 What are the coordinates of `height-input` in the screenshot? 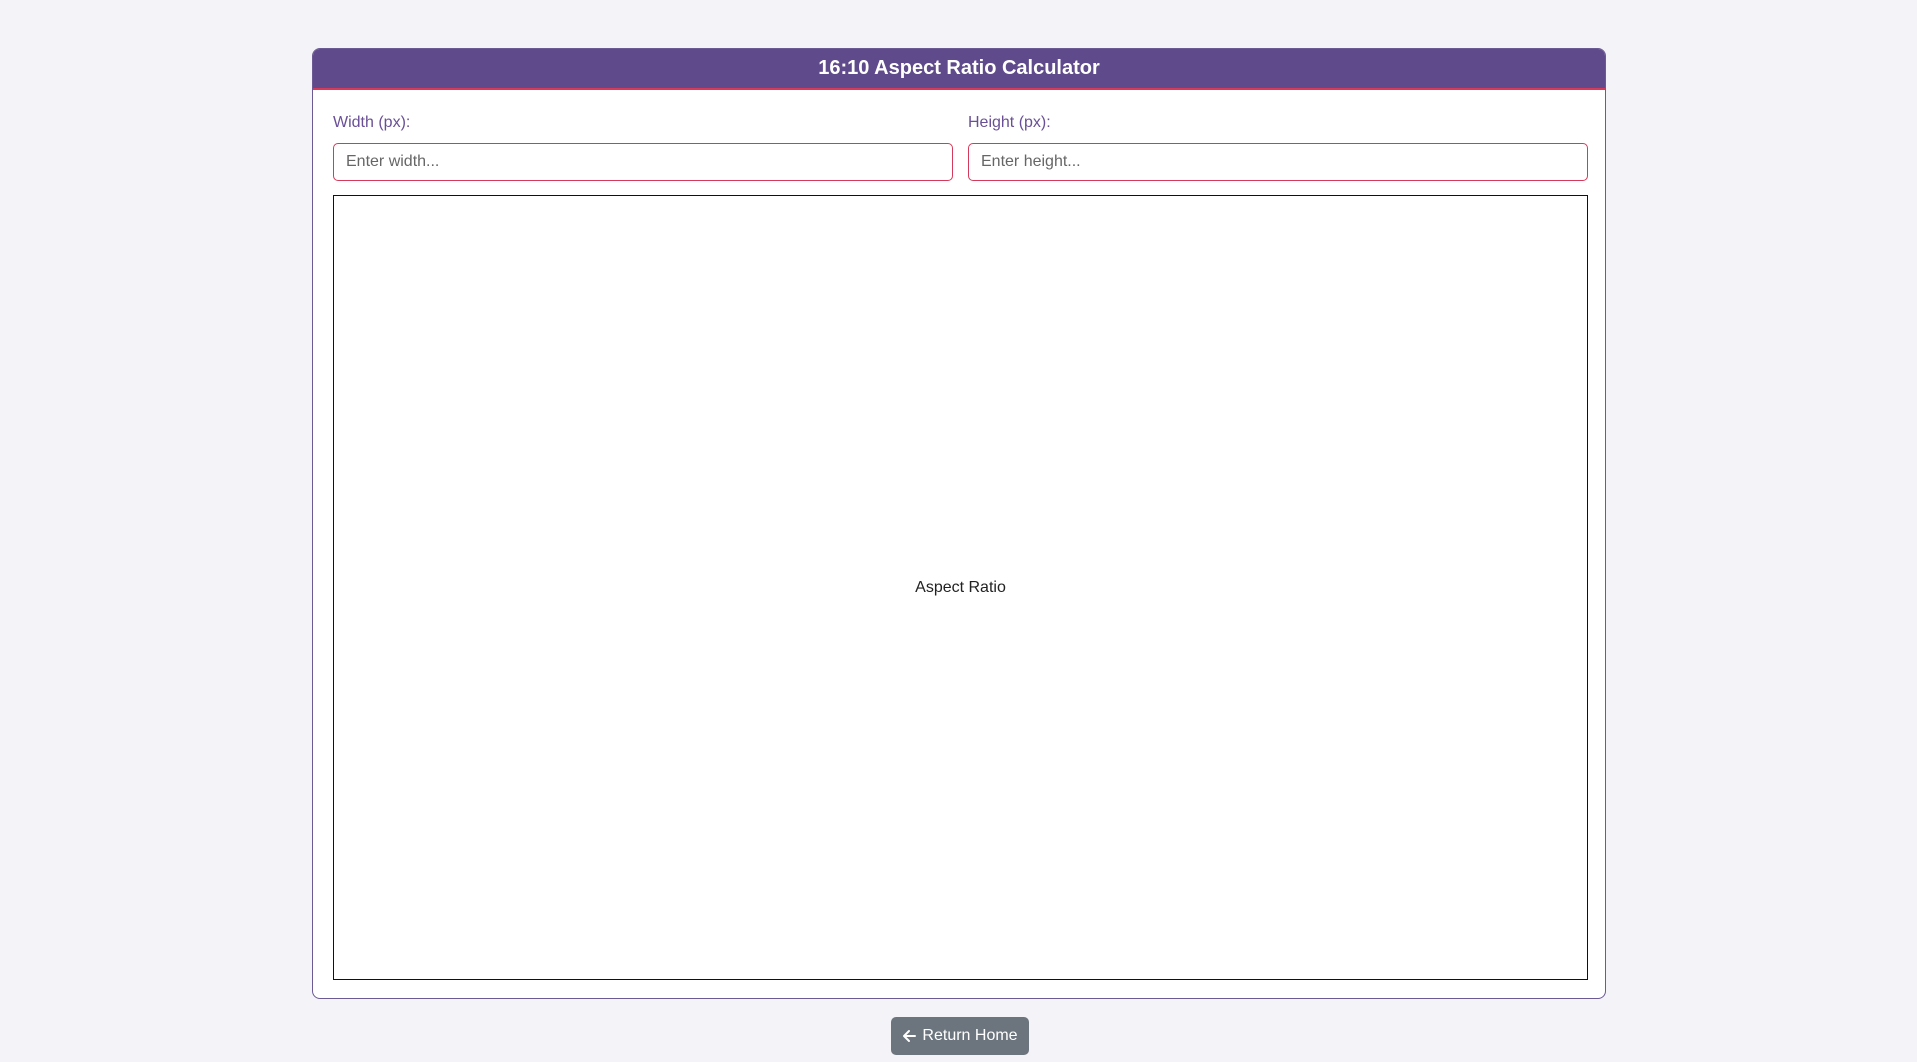 It's located at (1278, 162).